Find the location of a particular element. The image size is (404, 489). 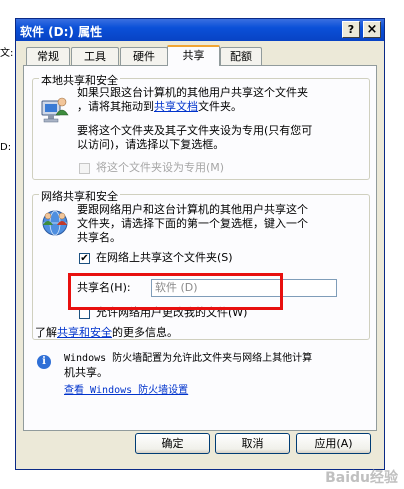

network-group-title: 网络共享和安全 is located at coordinates (79, 196).